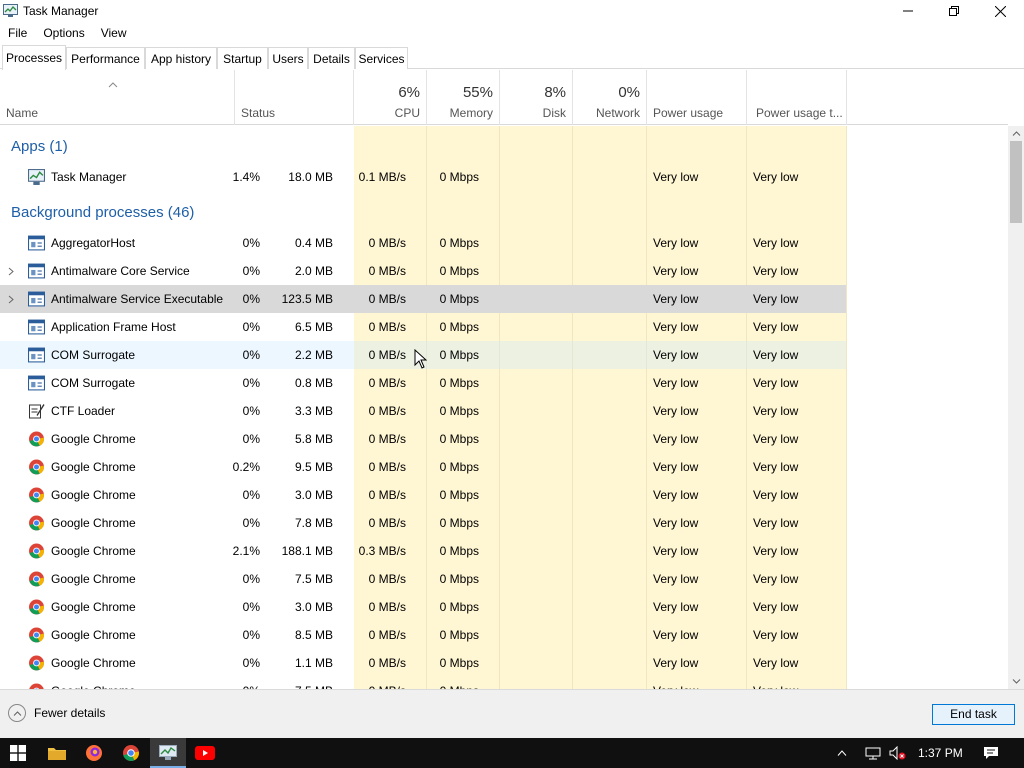 The width and height of the screenshot is (1024, 768). What do you see at coordinates (18, 753) in the screenshot?
I see `windows-start-icon` at bounding box center [18, 753].